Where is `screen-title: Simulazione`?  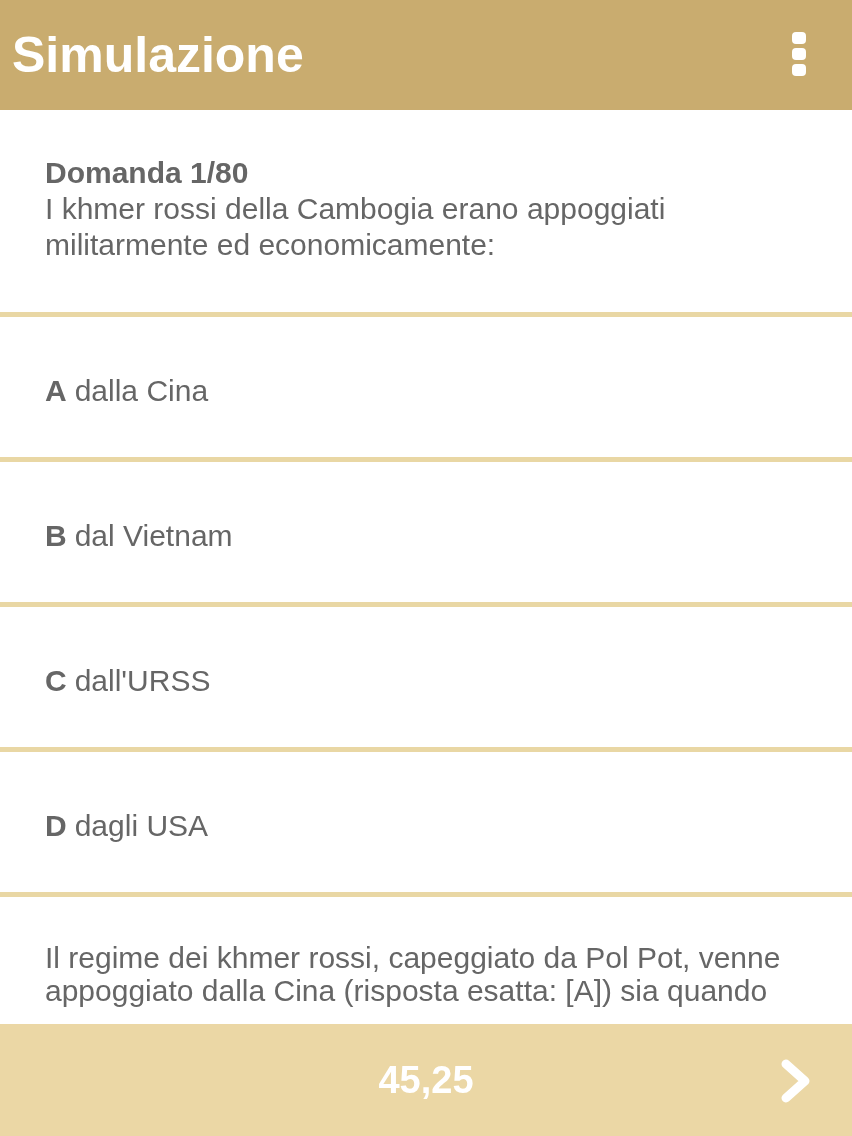 screen-title: Simulazione is located at coordinates (158, 55).